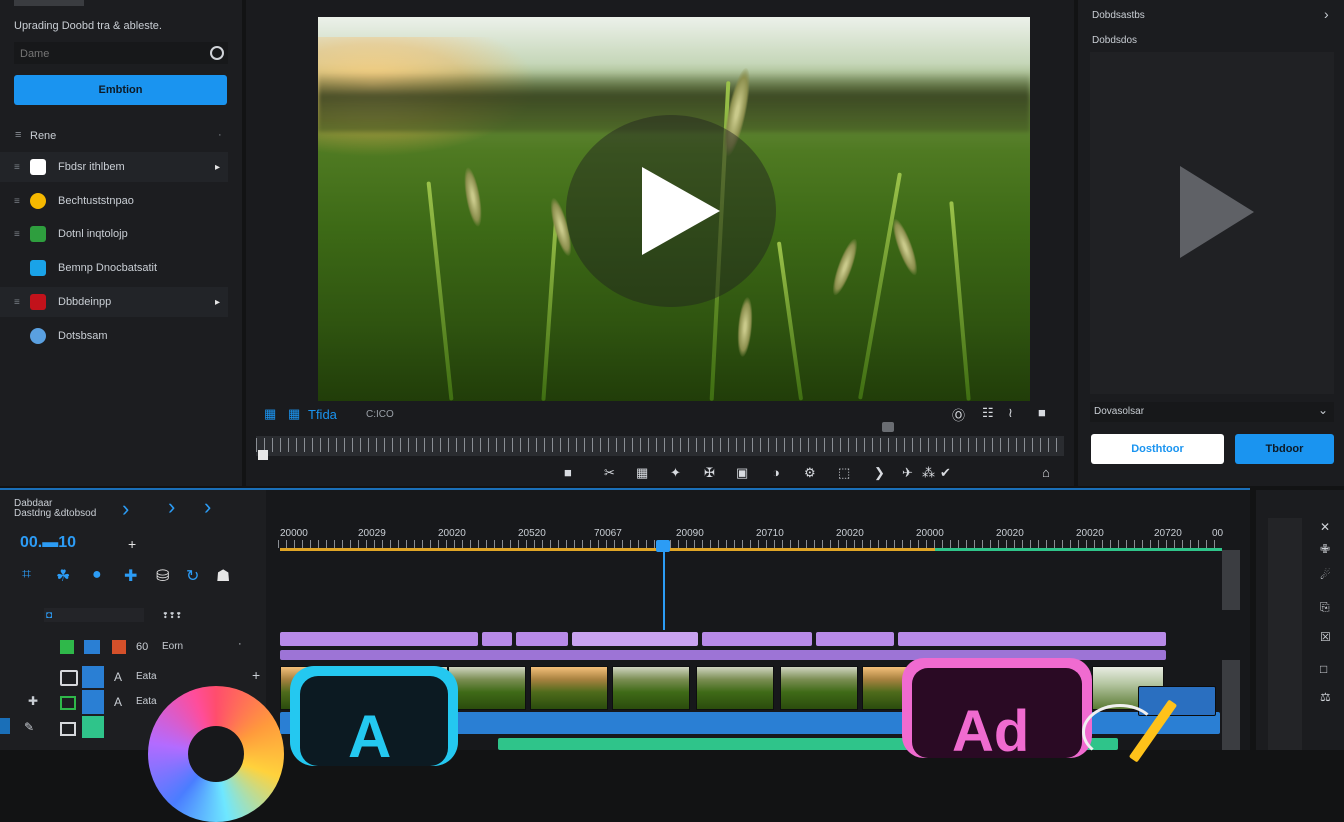 The image size is (1344, 822). What do you see at coordinates (120, 90) in the screenshot?
I see `primary-action-button: Embtion` at bounding box center [120, 90].